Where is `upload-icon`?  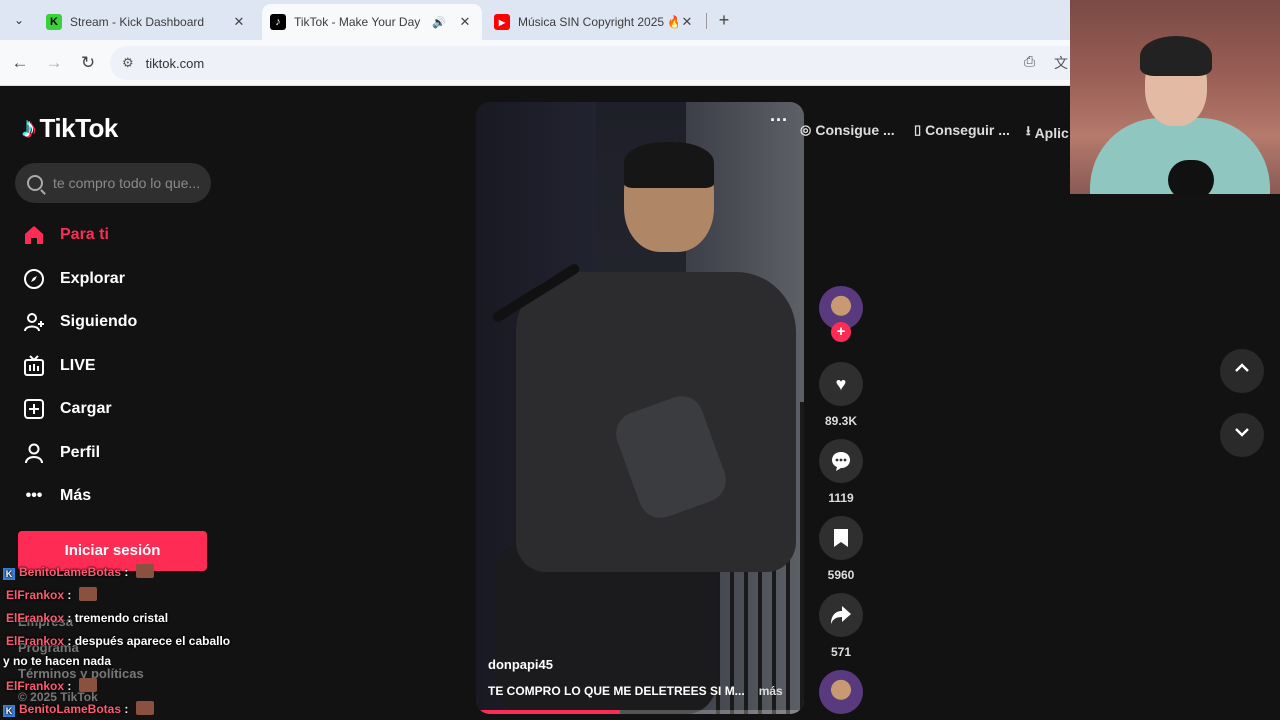
upload-icon is located at coordinates (34, 409).